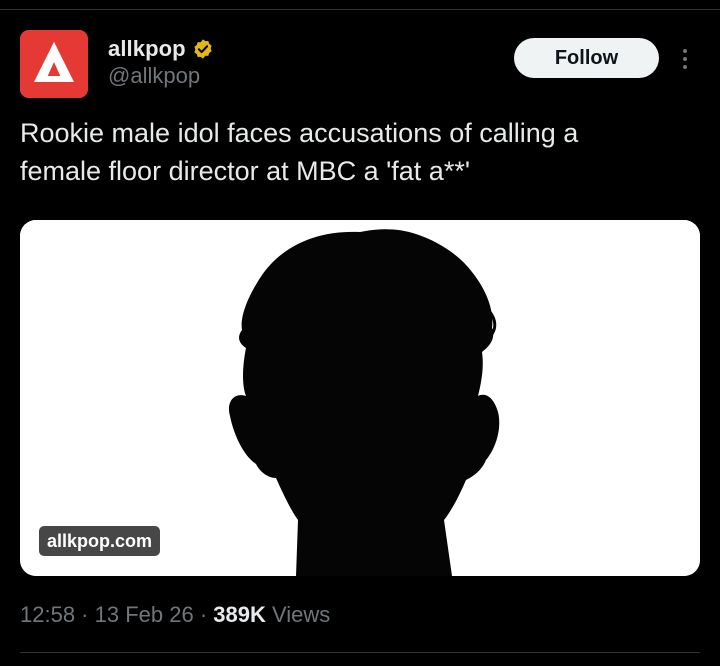  I want to click on top-divider, so click(360, 9).